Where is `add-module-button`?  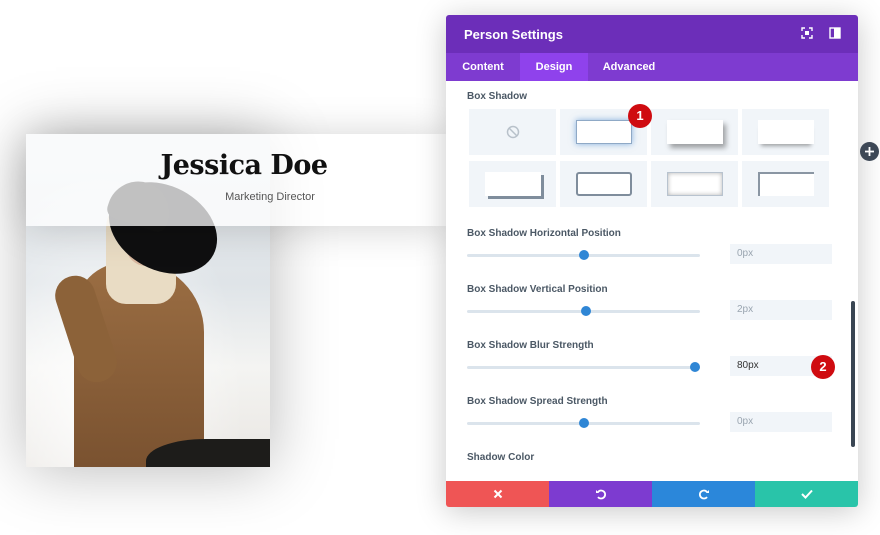
add-module-button is located at coordinates (869, 151).